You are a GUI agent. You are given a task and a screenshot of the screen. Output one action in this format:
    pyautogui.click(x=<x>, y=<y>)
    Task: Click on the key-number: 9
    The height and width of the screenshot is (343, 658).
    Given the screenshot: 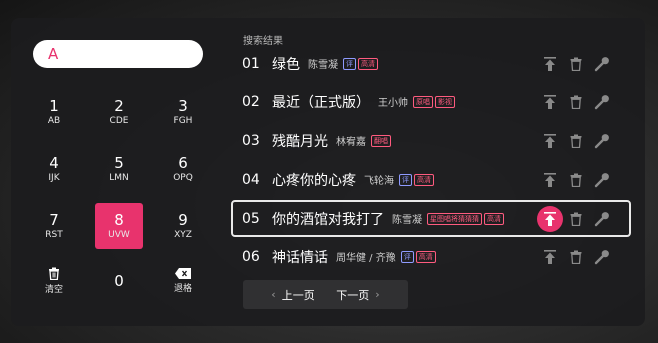 What is the action you would take?
    pyautogui.click(x=183, y=220)
    